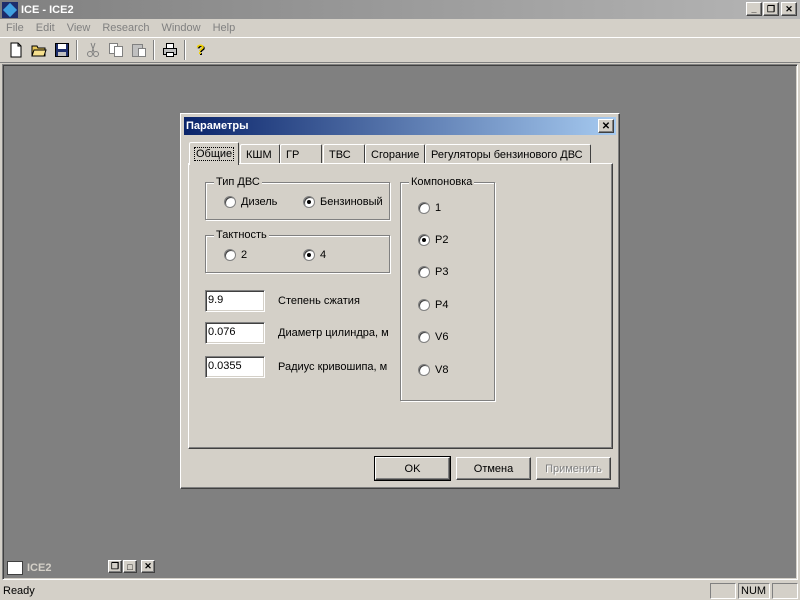  Describe the element at coordinates (319, 301) in the screenshot. I see `compression-ratio-label: Степень сжатия` at that location.